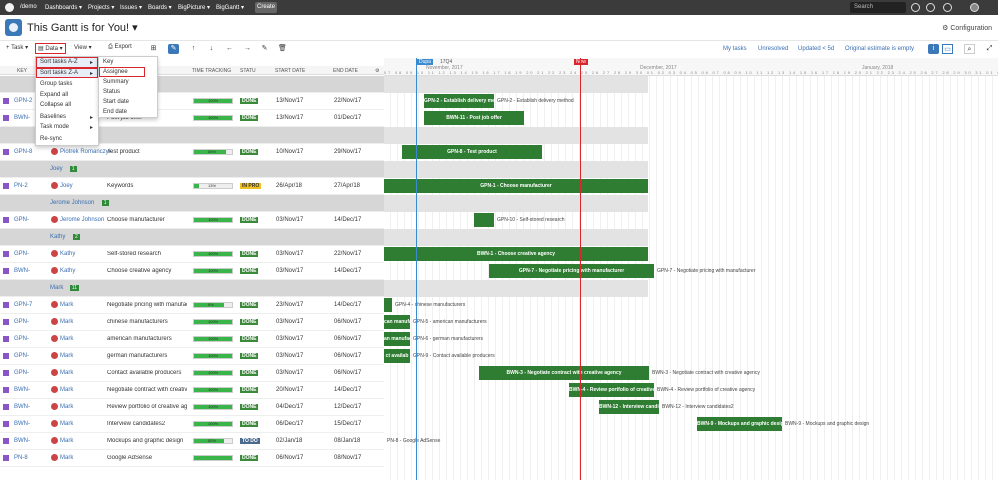 The height and width of the screenshot is (480, 998). What do you see at coordinates (878, 7) in the screenshot?
I see `search-input: Search` at bounding box center [878, 7].